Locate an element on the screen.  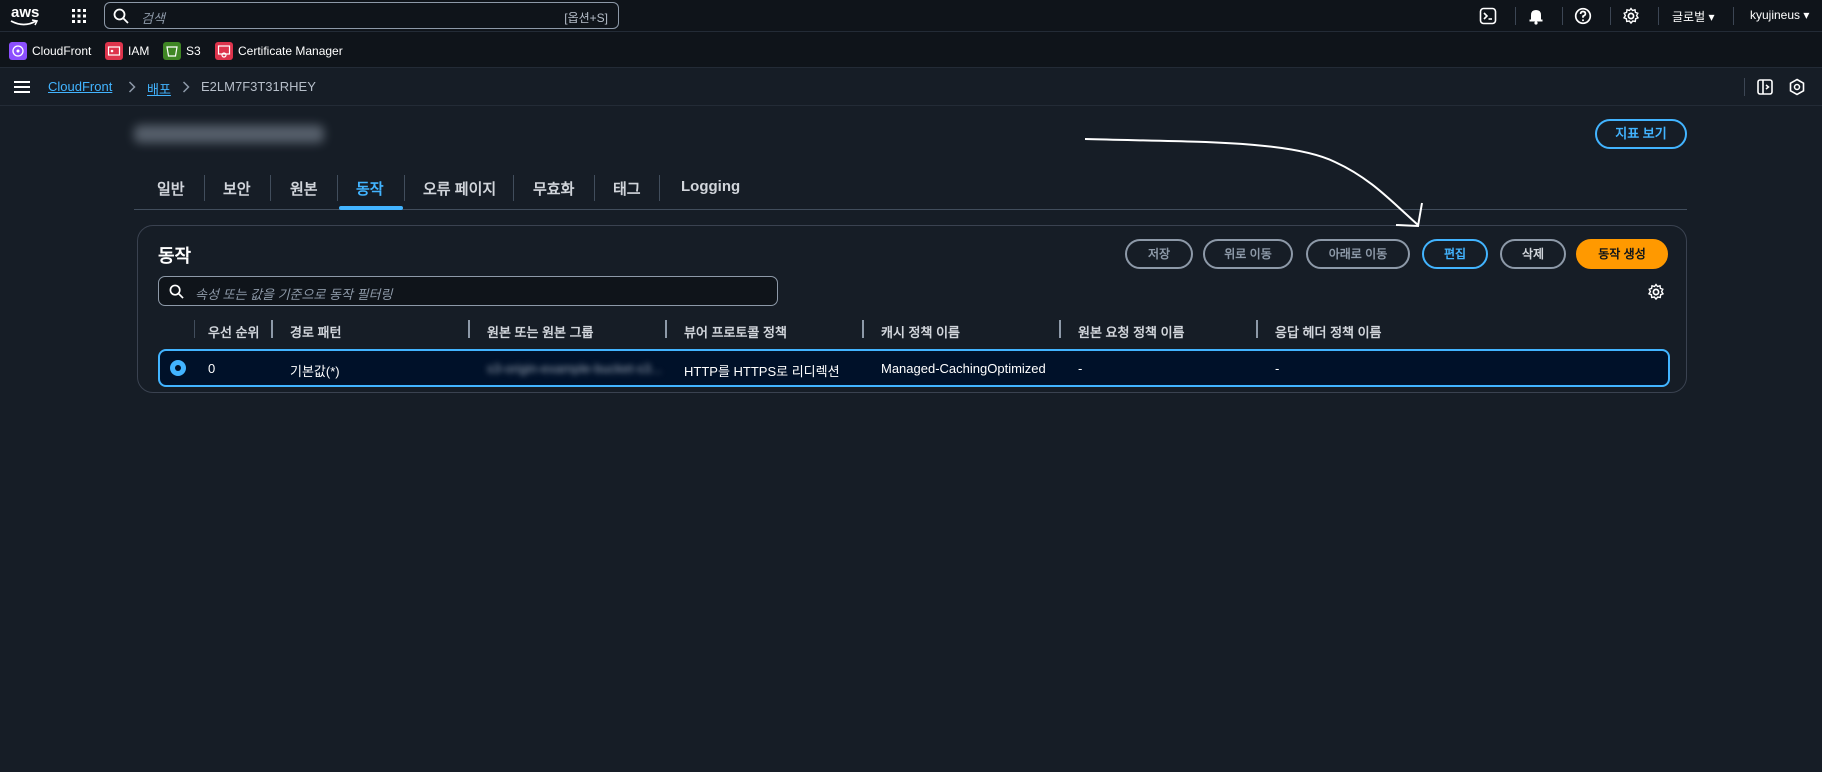
info-panel-icon is located at coordinates (1765, 87).